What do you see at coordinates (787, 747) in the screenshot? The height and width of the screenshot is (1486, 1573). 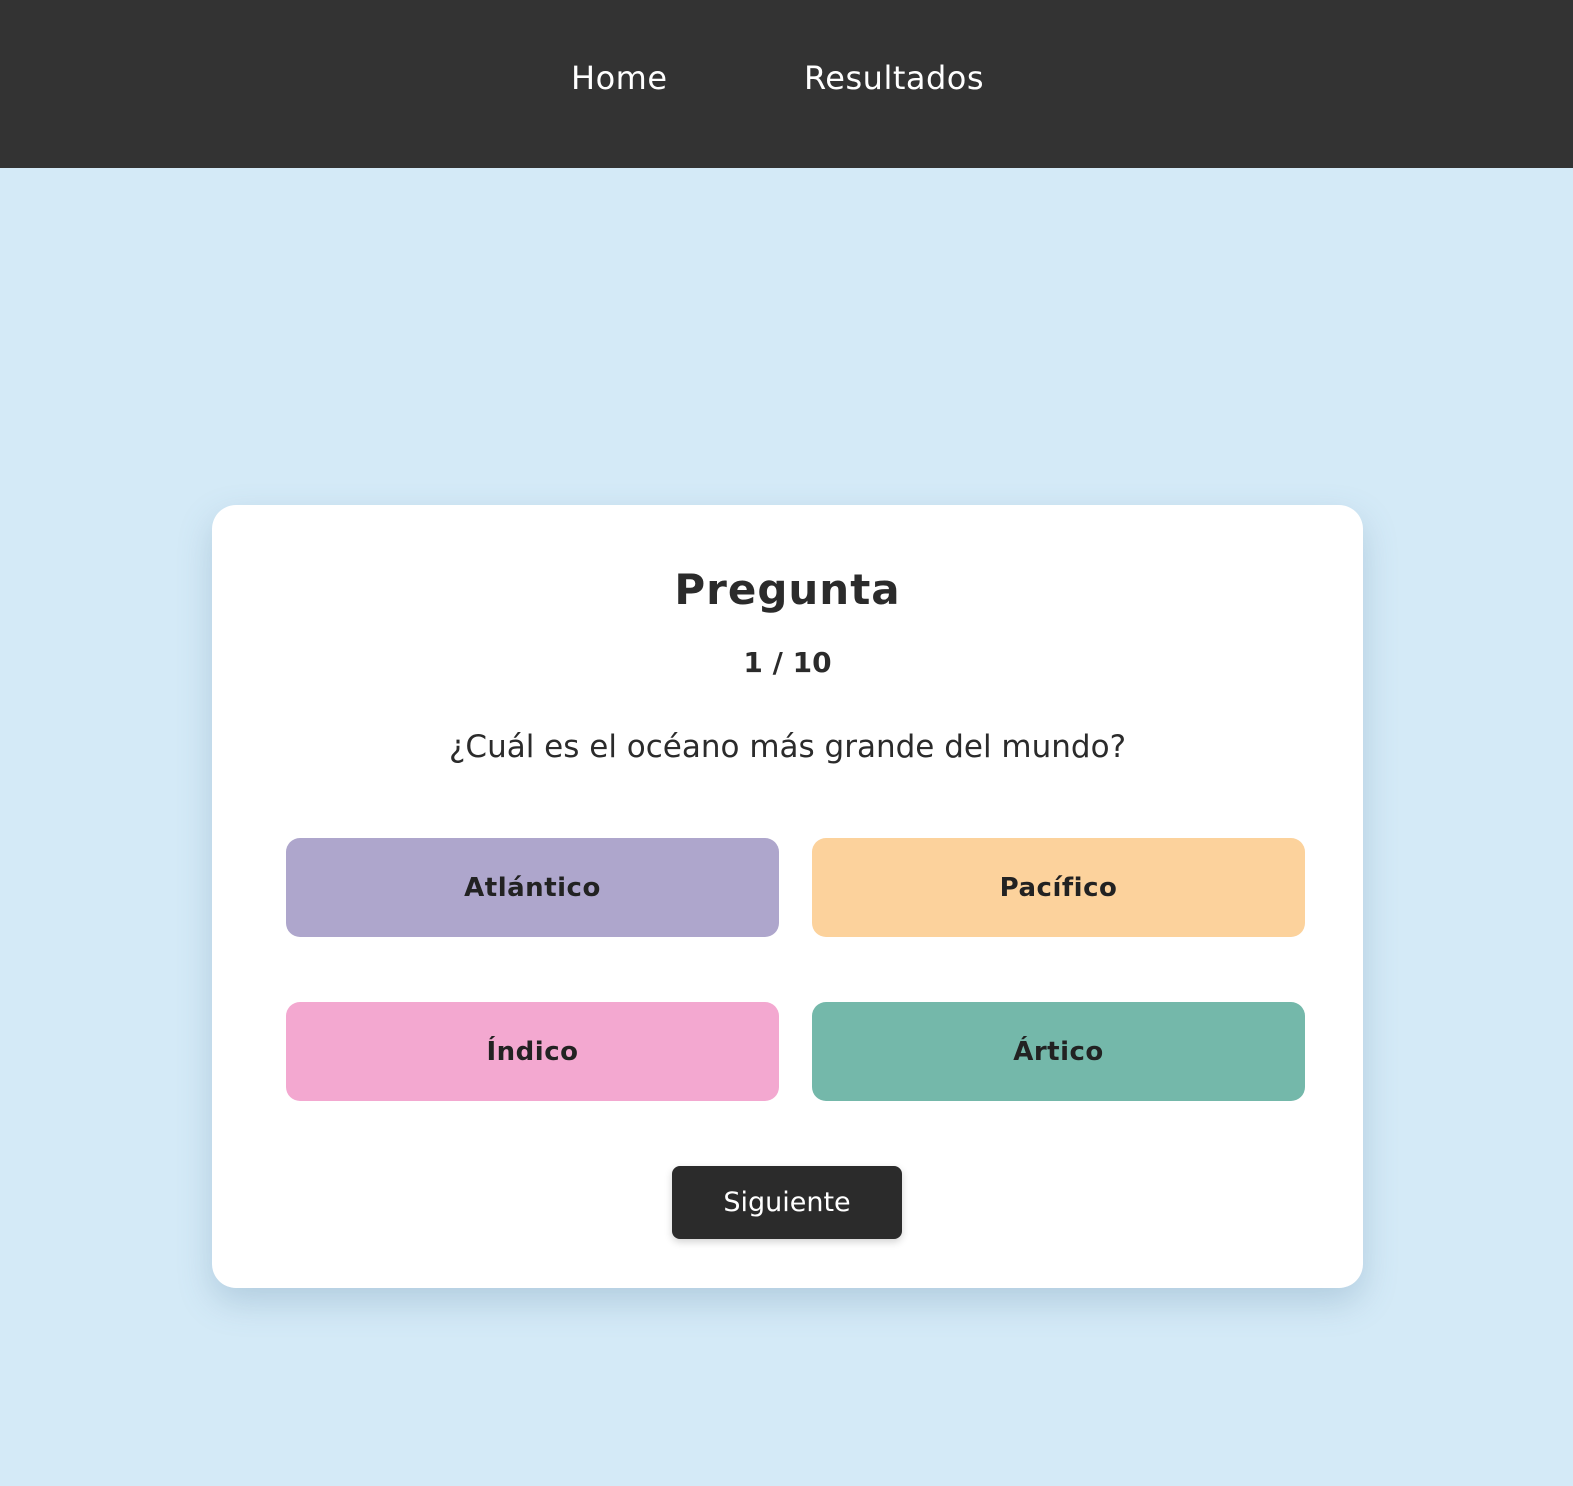 I see `question-text: ¿Cuál es el océano más grande del mundo?` at bounding box center [787, 747].